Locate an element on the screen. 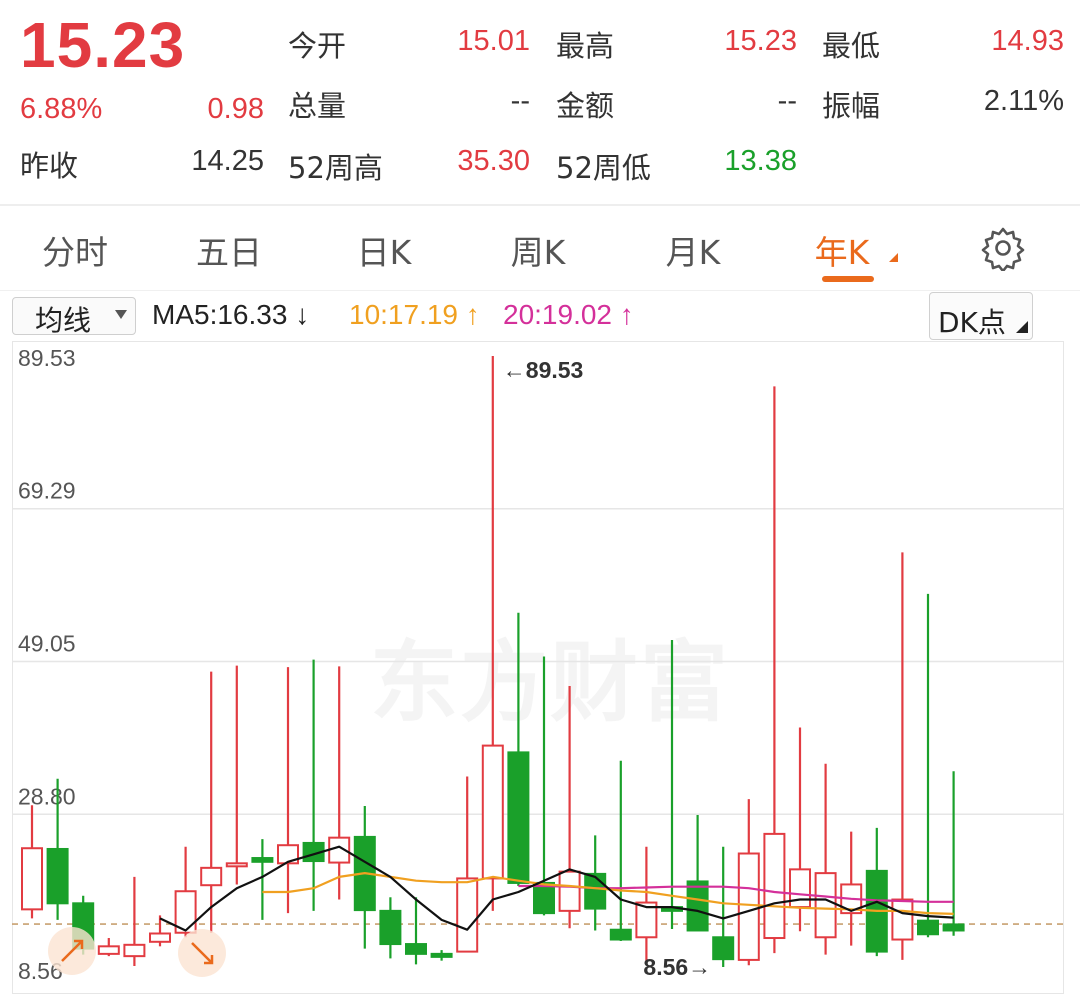  wk52-high-value: 35.30 is located at coordinates (493, 161).